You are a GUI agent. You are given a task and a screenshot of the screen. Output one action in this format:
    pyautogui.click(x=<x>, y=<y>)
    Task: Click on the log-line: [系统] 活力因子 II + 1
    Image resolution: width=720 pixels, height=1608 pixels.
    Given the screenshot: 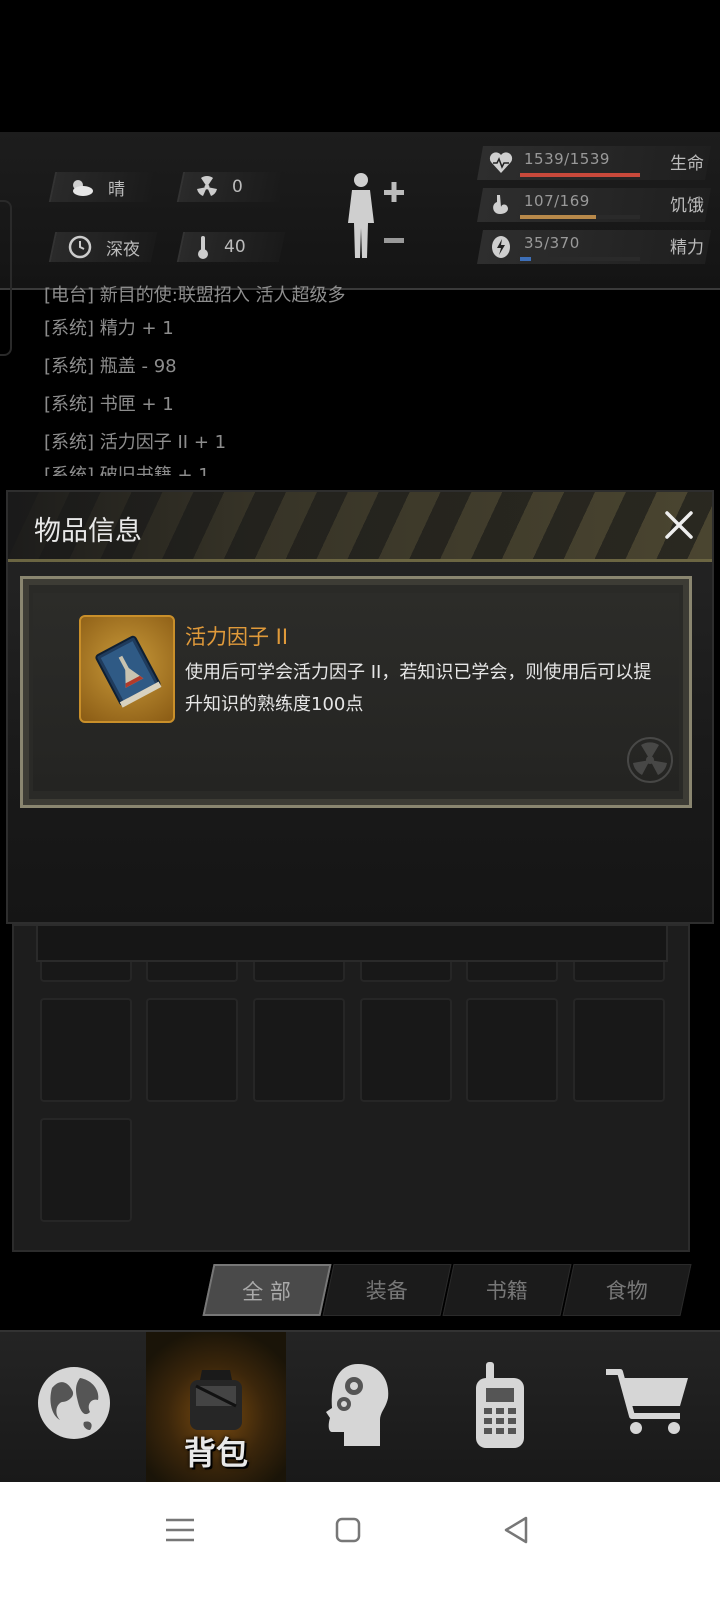 What is the action you would take?
    pyautogui.click(x=135, y=442)
    